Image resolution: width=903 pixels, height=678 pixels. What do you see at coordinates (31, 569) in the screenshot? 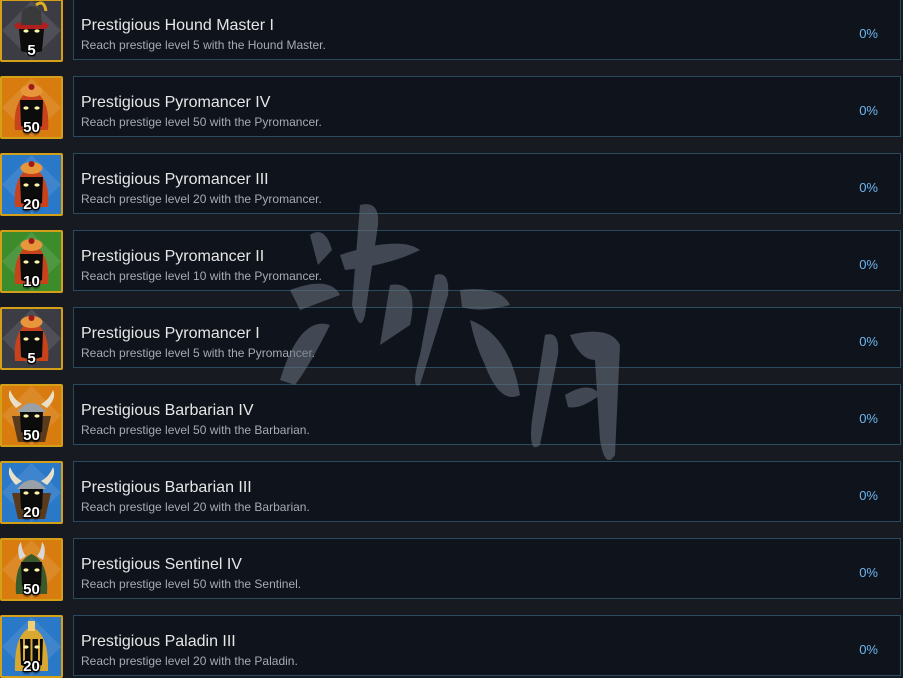
I see `sentinel-icon: 50` at bounding box center [31, 569].